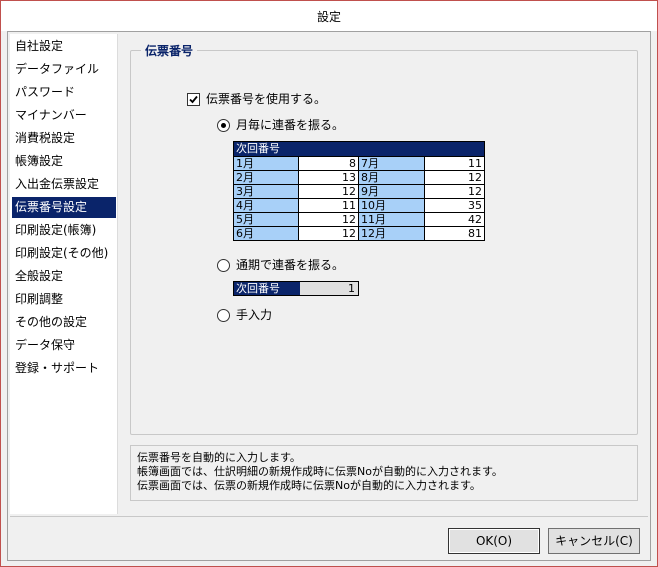 Image resolution: width=658 pixels, height=567 pixels. I want to click on table-row: 2月 13 8月 12, so click(359, 177).